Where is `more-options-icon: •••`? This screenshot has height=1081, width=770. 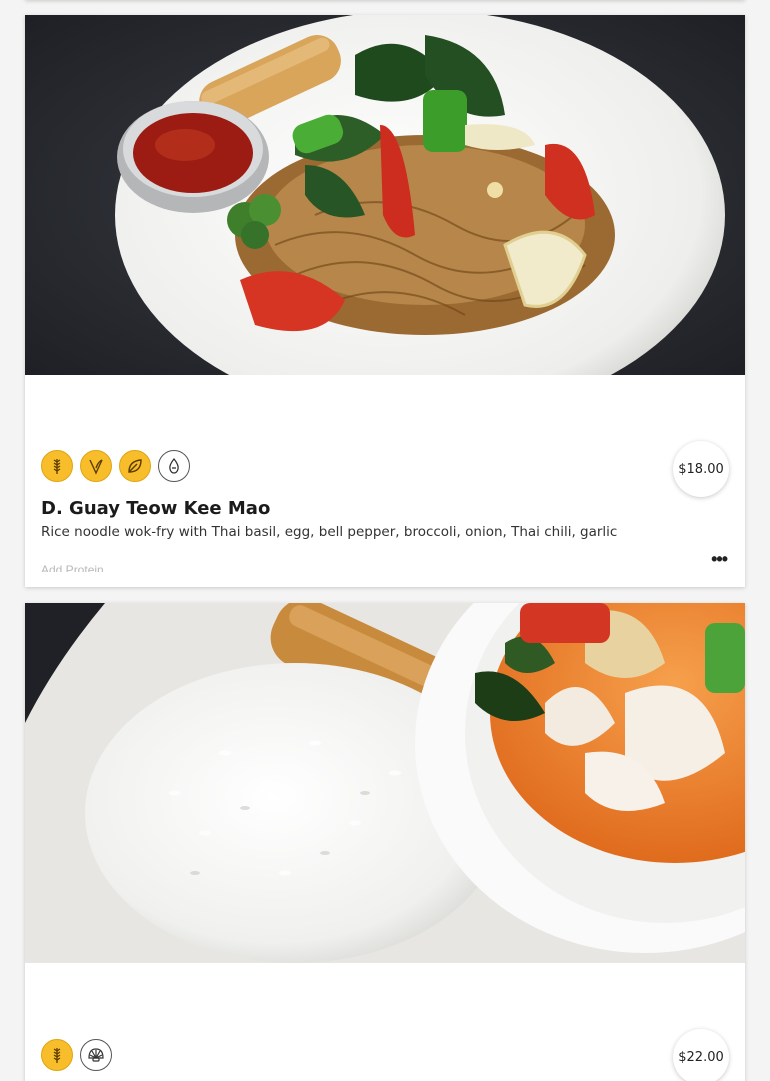
more-options-icon: ••• is located at coordinates (719, 559).